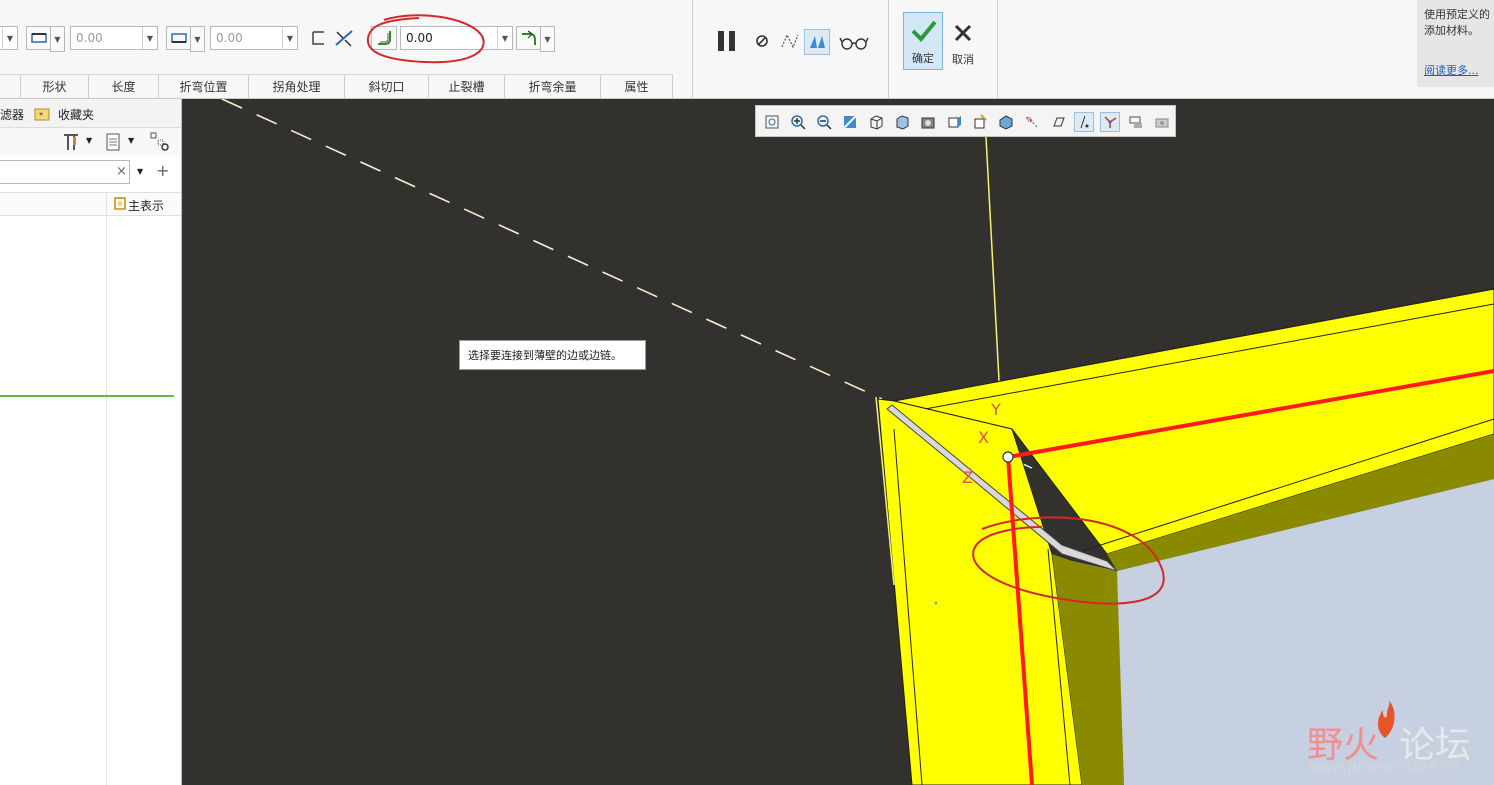 The height and width of the screenshot is (785, 1494). Describe the element at coordinates (114, 38) in the screenshot. I see `width-value-field: 0.00 ▼` at that location.